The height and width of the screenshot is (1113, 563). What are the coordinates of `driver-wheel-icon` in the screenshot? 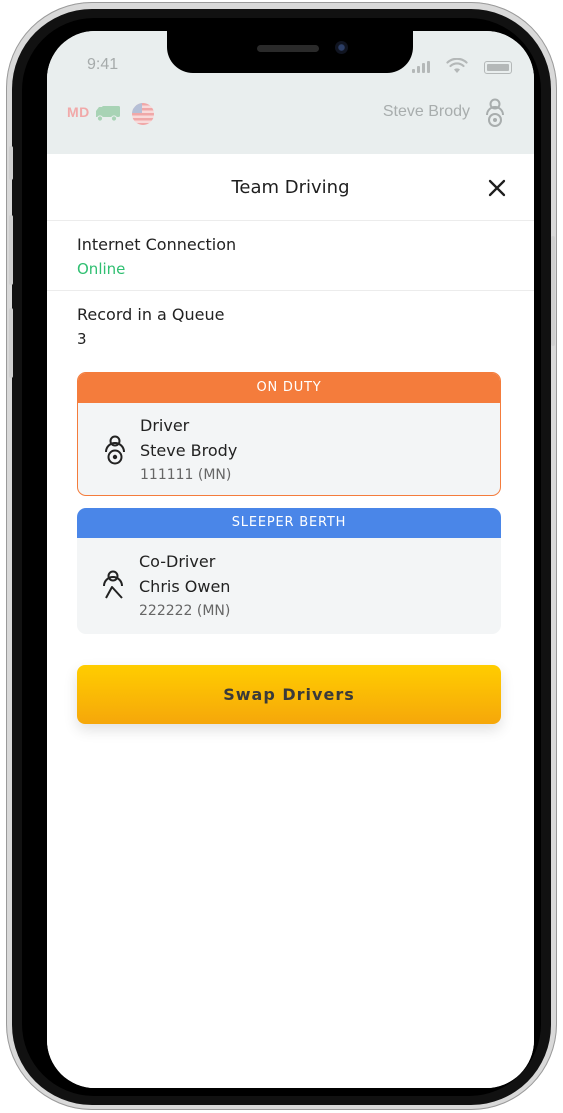 It's located at (115, 450).